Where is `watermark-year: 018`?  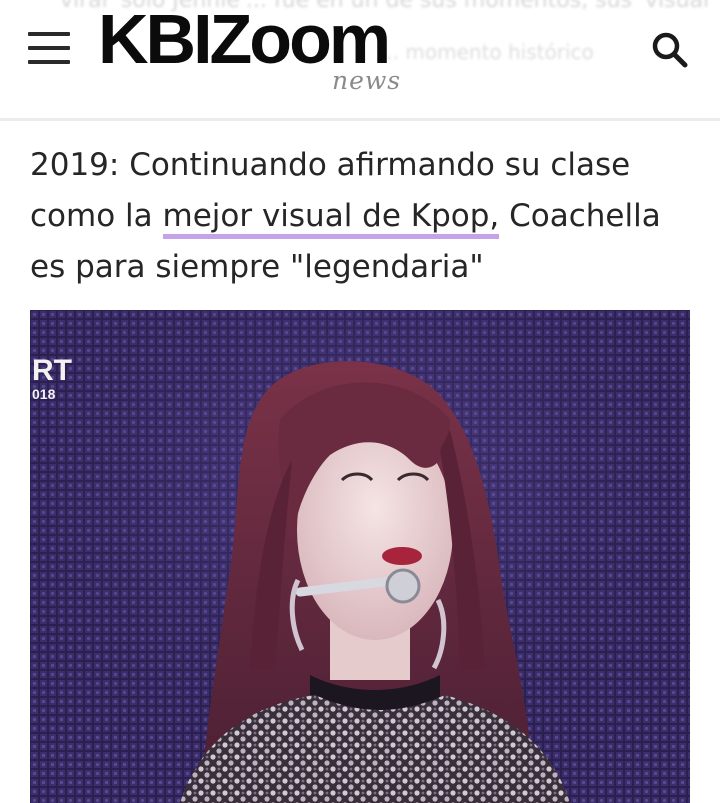
watermark-year: 018 is located at coordinates (44, 394).